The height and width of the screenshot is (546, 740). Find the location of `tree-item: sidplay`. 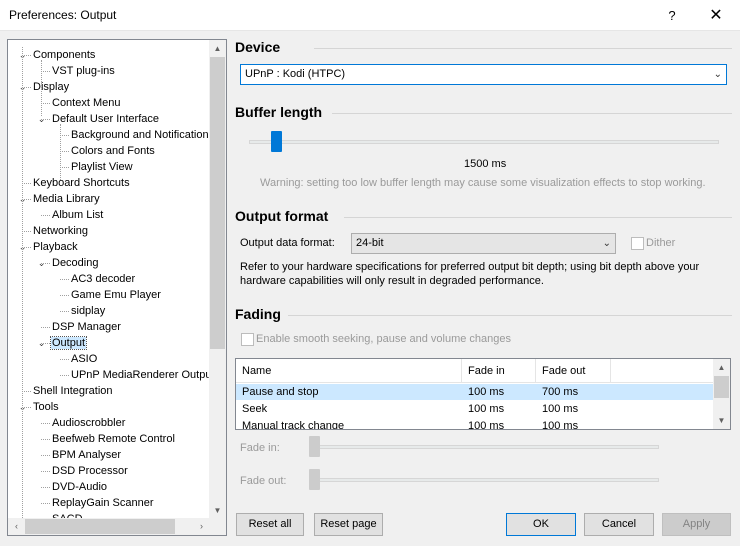

tree-item: sidplay is located at coordinates (88, 311).